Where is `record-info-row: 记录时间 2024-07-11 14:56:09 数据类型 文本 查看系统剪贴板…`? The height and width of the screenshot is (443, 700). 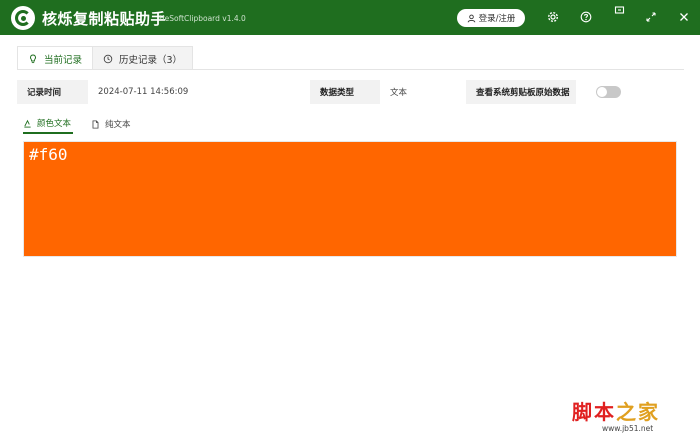
record-info-row: 记录时间 2024-07-11 14:56:09 数据类型 文本 查看系统剪贴板… is located at coordinates (350, 92).